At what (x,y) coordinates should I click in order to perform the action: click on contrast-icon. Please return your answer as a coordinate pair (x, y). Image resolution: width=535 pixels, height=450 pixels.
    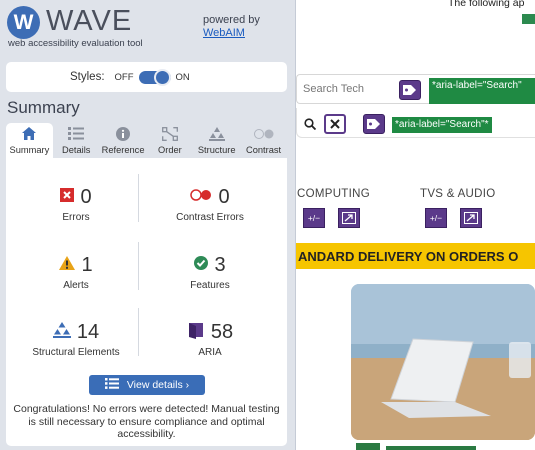
    Looking at the image, I should click on (263, 133).